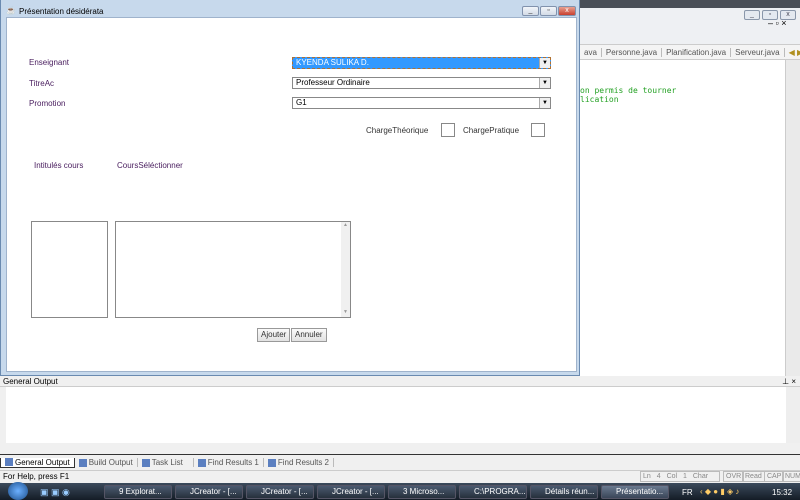 The height and width of the screenshot is (500, 800). Describe the element at coordinates (697, 52) in the screenshot. I see `tab-planification: Planification.java` at that location.